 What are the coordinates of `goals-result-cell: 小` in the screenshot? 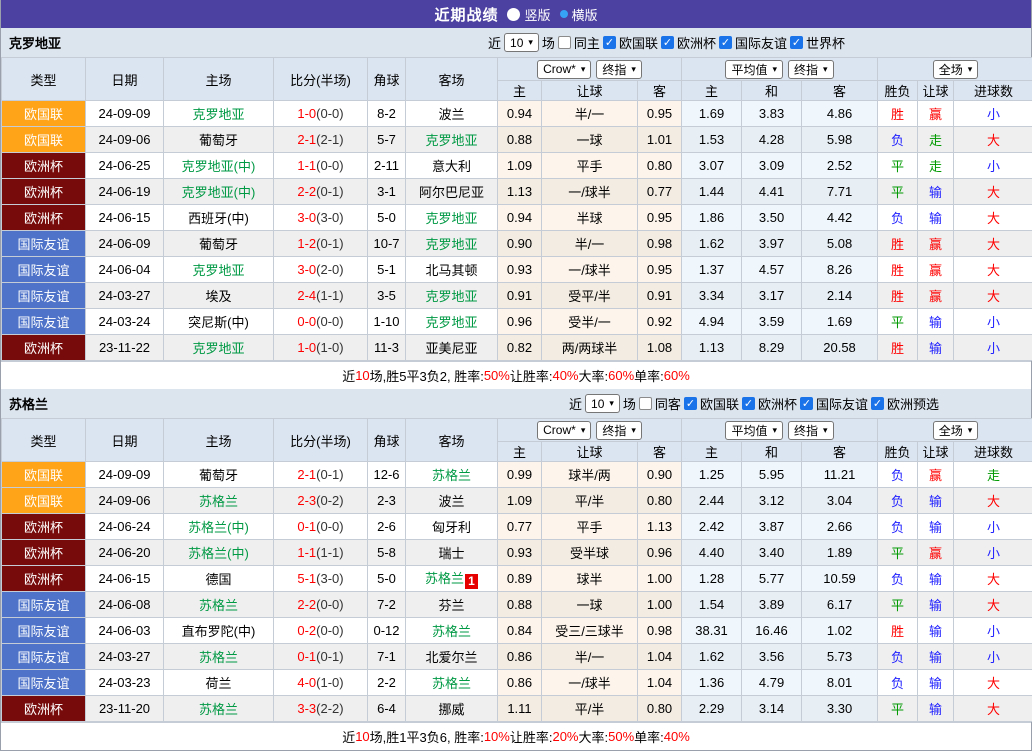 It's located at (993, 631).